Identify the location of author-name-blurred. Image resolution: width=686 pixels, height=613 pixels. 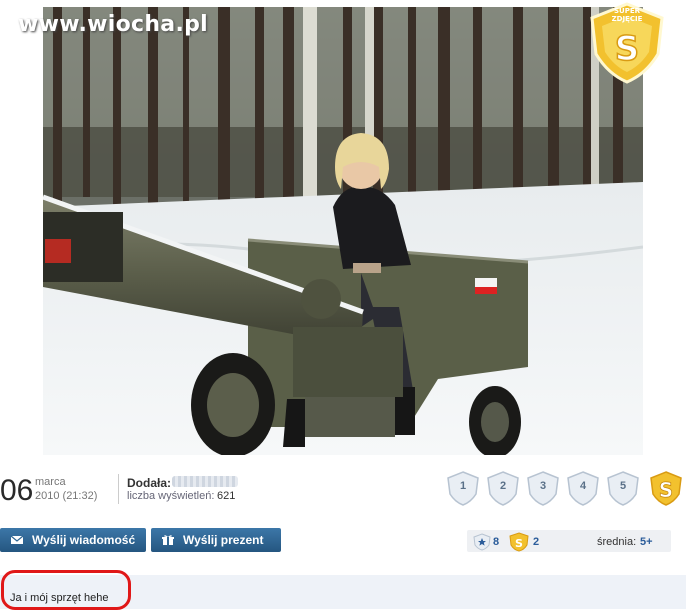
(205, 481).